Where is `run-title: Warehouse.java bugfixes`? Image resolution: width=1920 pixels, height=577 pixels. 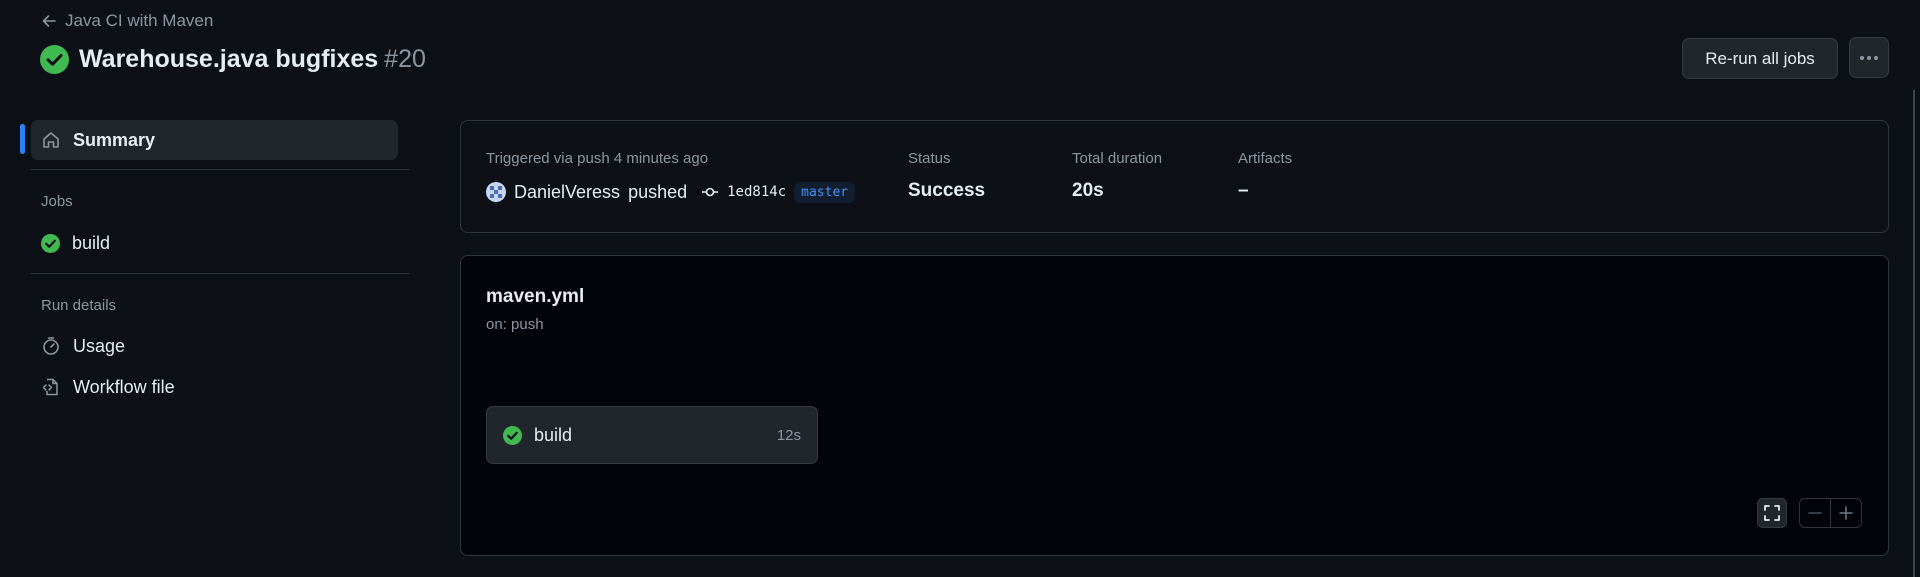 run-title: Warehouse.java bugfixes is located at coordinates (229, 58).